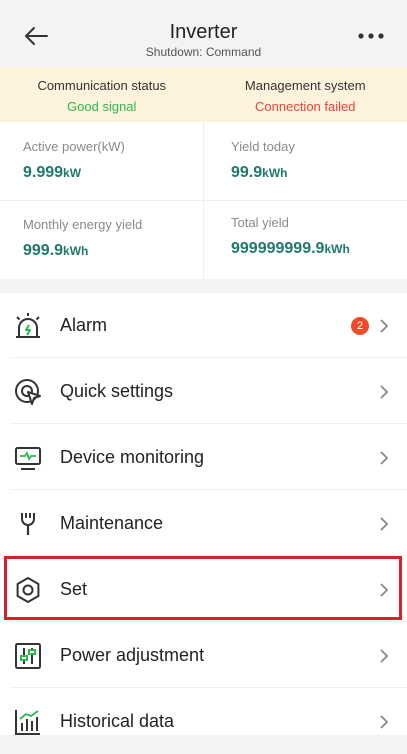  I want to click on total-yield-unit: kWh, so click(336, 249).